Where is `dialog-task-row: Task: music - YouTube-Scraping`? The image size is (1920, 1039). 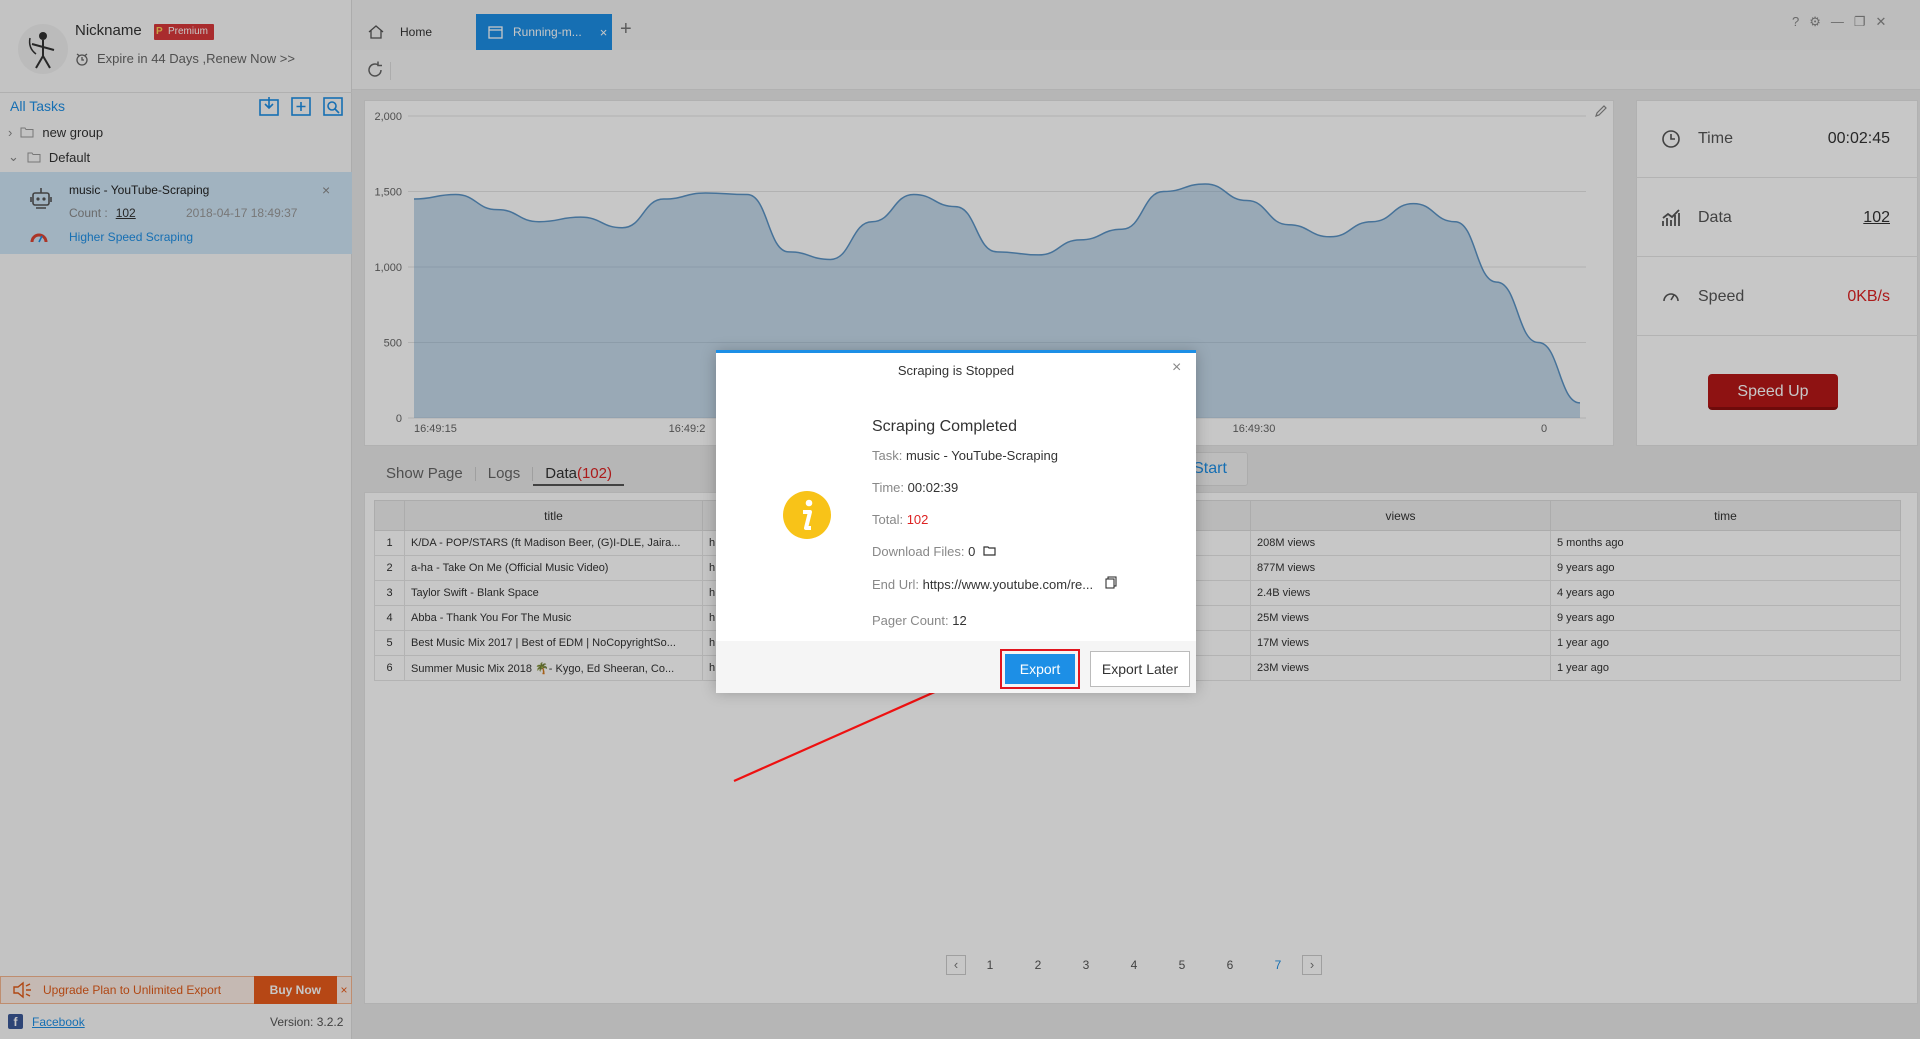
dialog-task-row: Task: music - YouTube-Scraping is located at coordinates (965, 455).